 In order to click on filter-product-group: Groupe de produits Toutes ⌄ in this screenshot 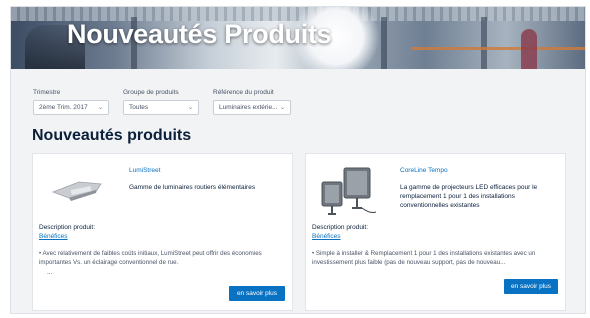, I will do `click(161, 102)`.